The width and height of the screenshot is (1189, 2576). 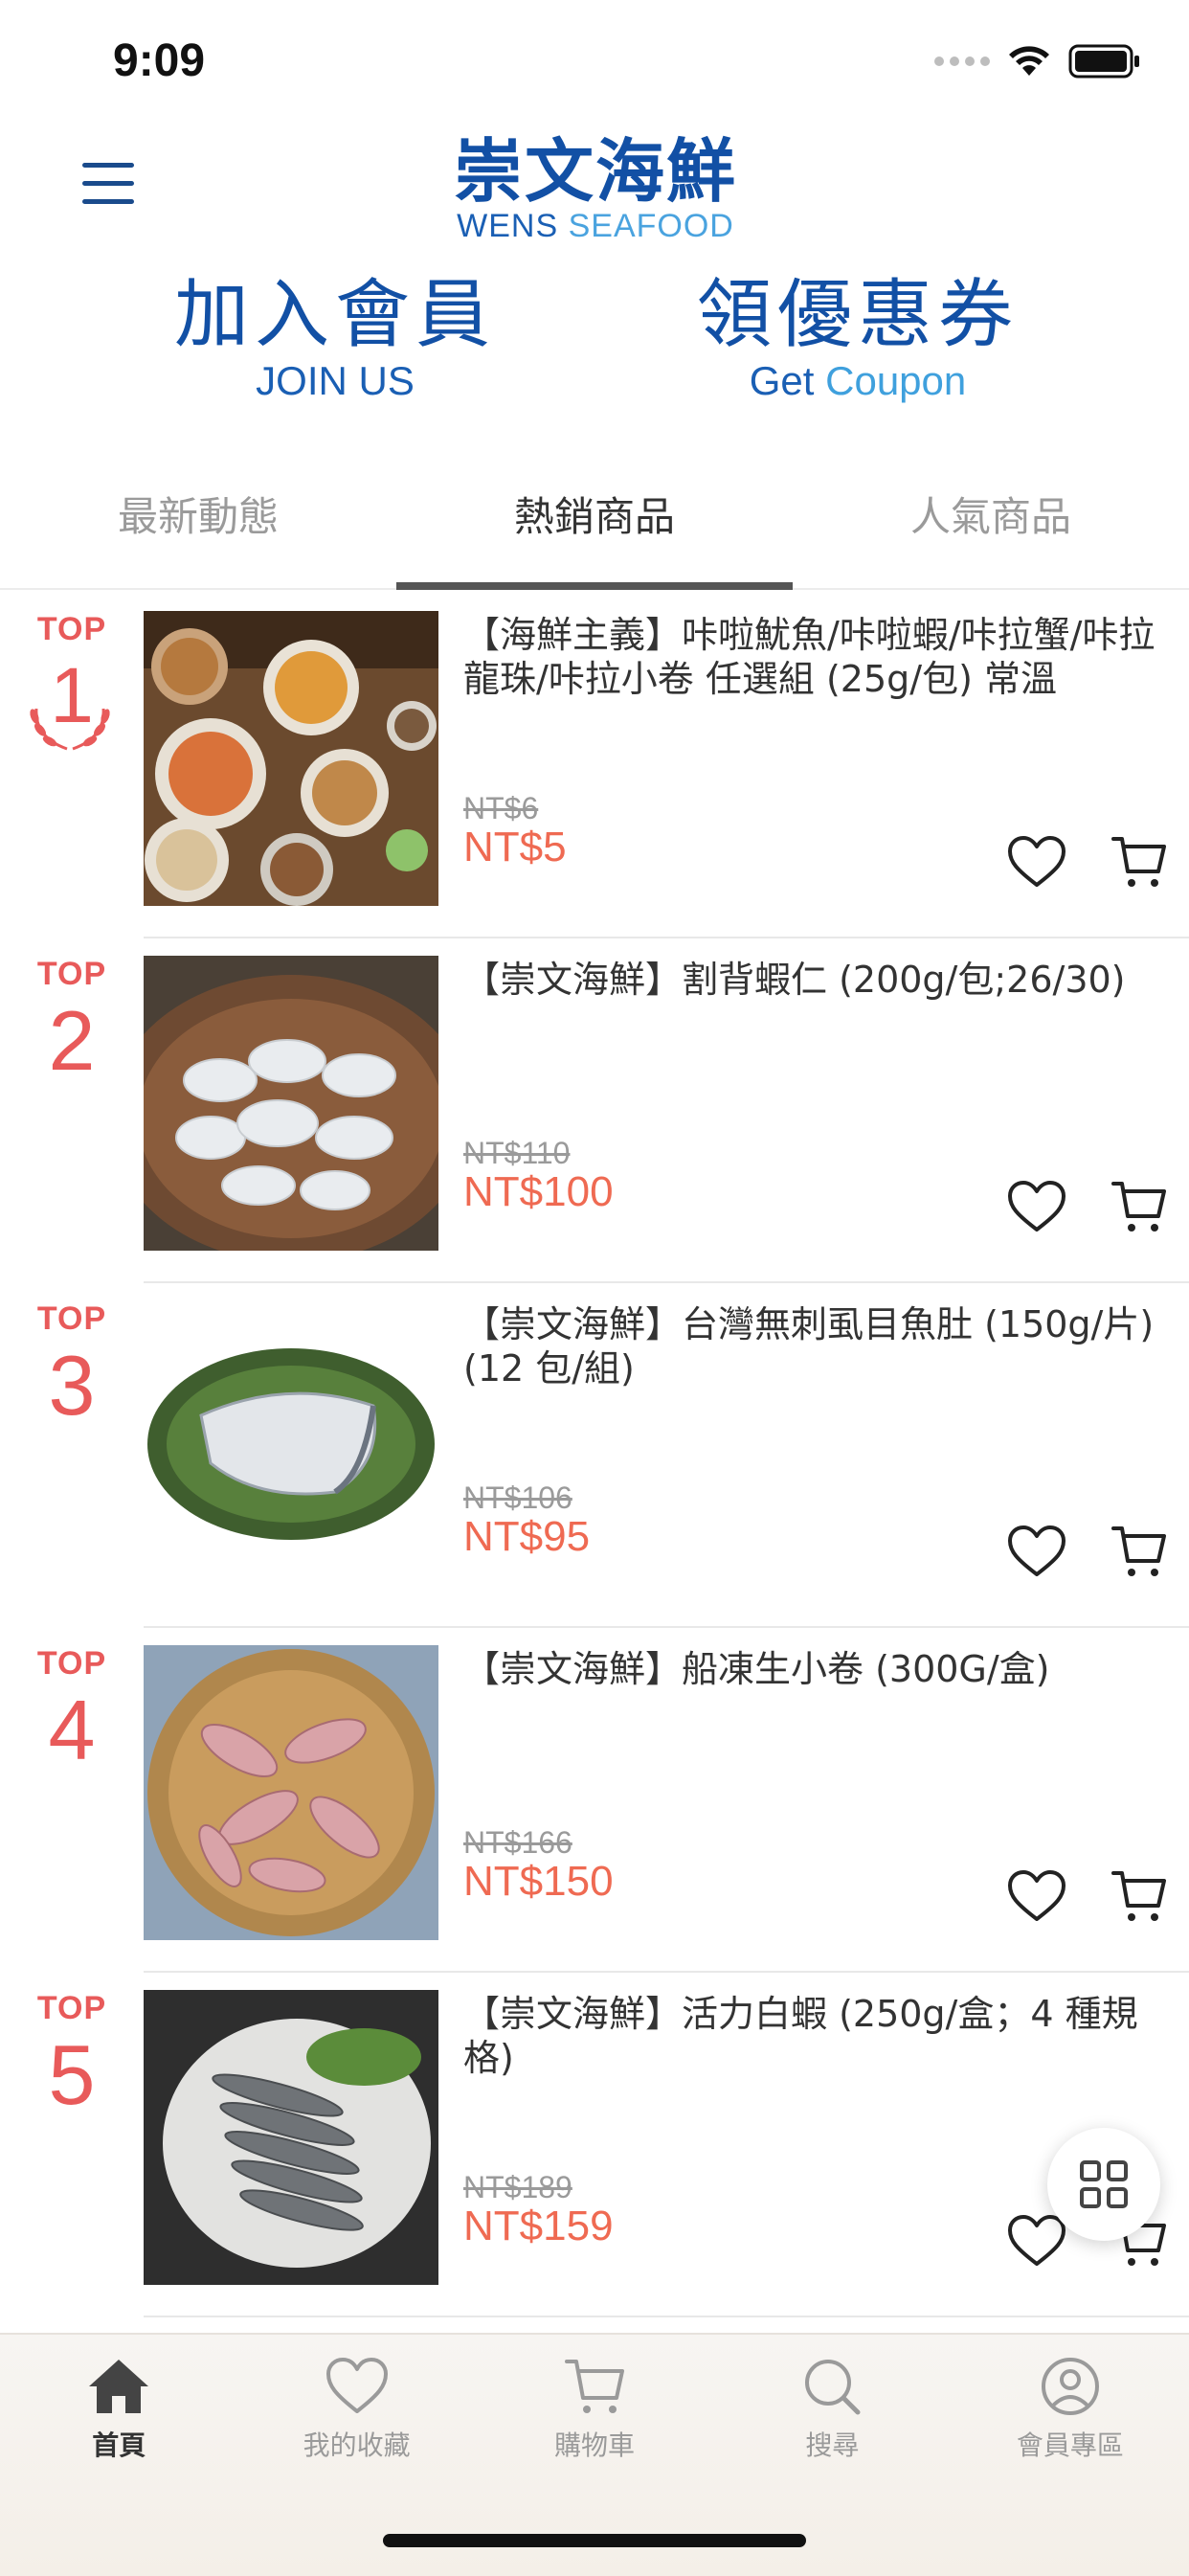 I want to click on brand-logo: 崇文海鮮 WENS SEAFOOD, so click(x=595, y=188).